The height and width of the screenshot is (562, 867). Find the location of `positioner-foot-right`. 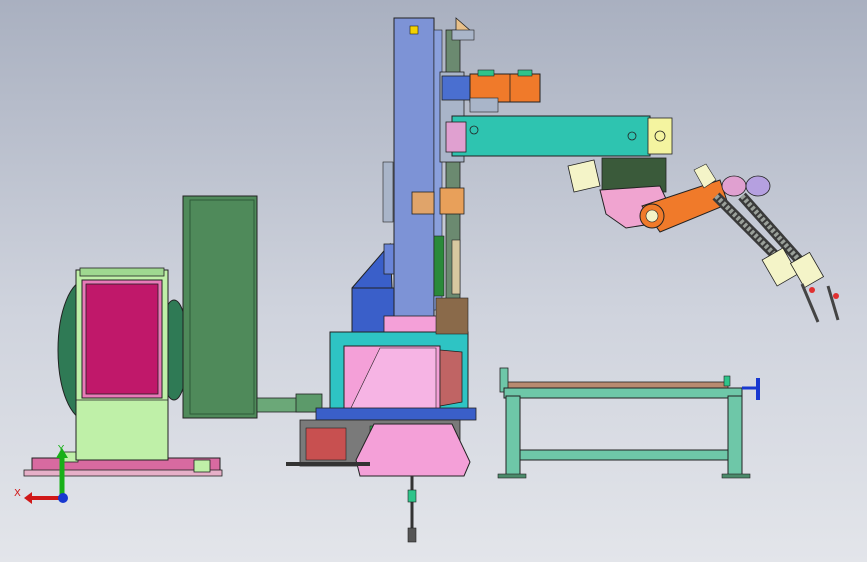

positioner-foot-right is located at coordinates (202, 466).